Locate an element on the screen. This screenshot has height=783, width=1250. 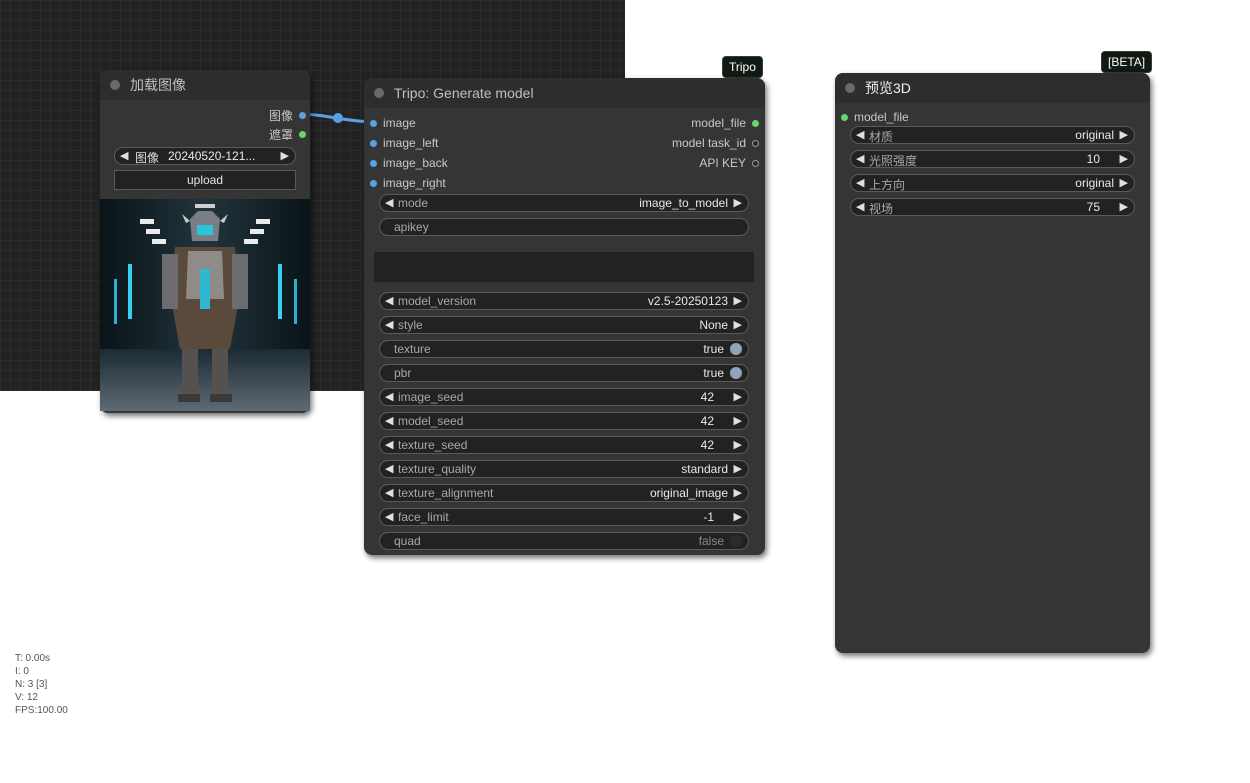
up-direction-combo: ◀ 上方向 original ▶ is located at coordinates (992, 183).